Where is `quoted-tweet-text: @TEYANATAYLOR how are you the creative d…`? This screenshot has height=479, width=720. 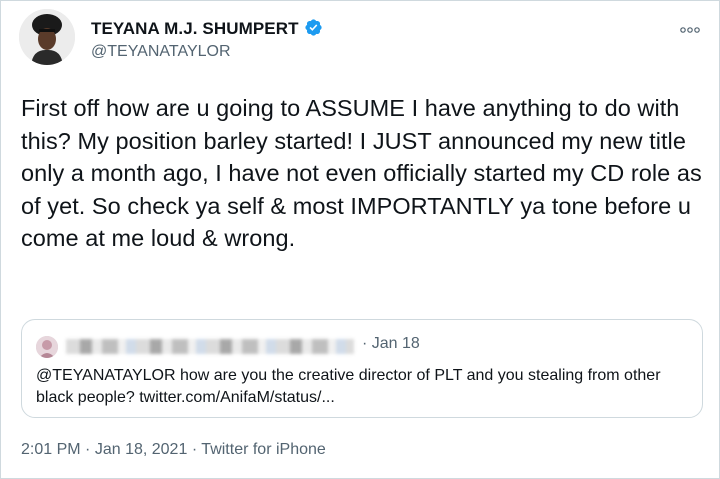 quoted-tweet-text: @TEYANATAYLOR how are you the creative d… is located at coordinates (348, 386).